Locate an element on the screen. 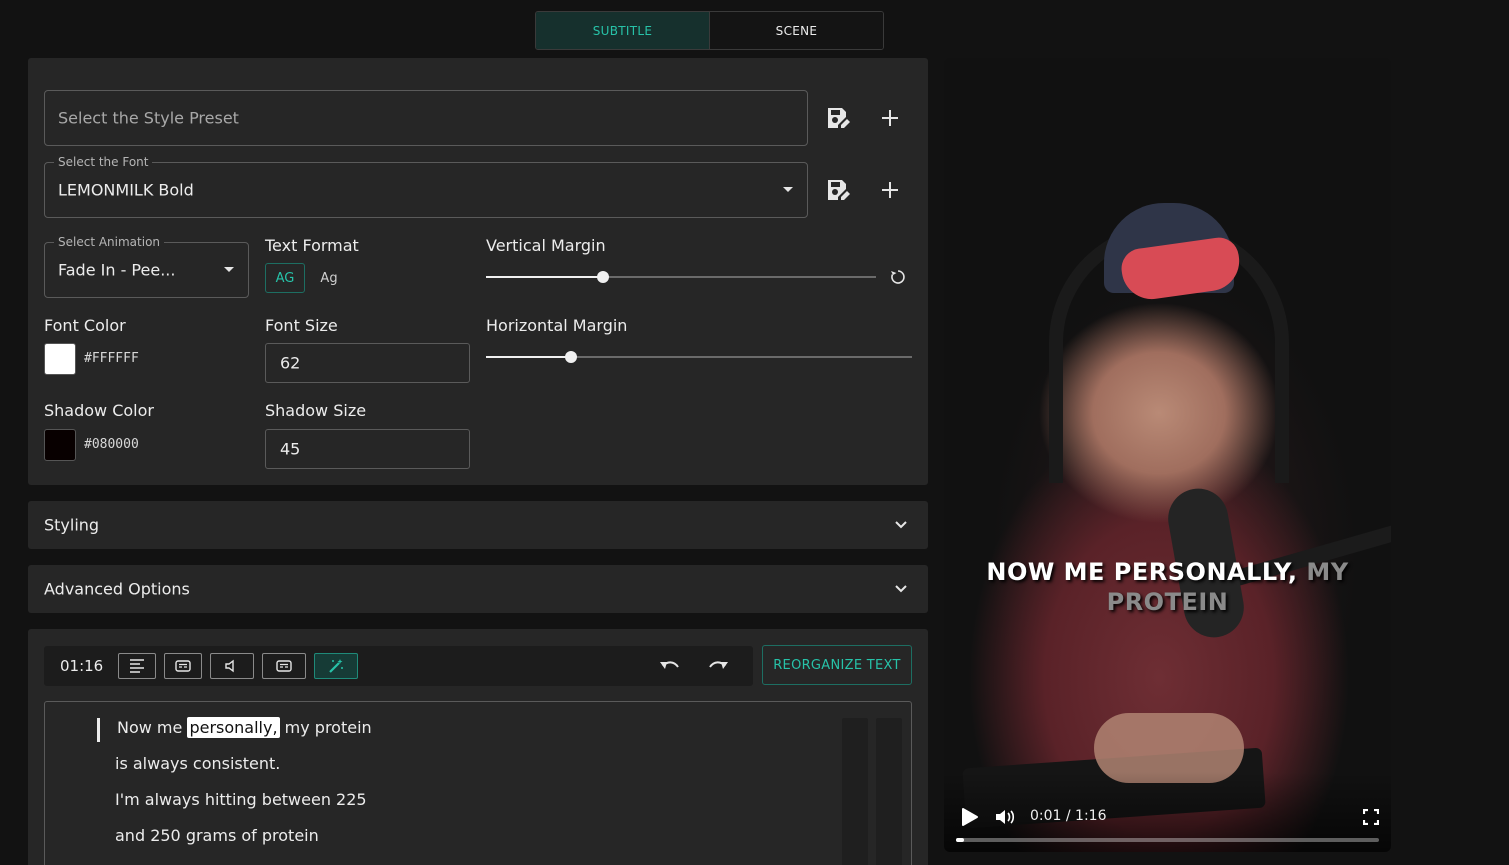 The image size is (1509, 865). animation-select-label: Select Animation is located at coordinates (109, 242).